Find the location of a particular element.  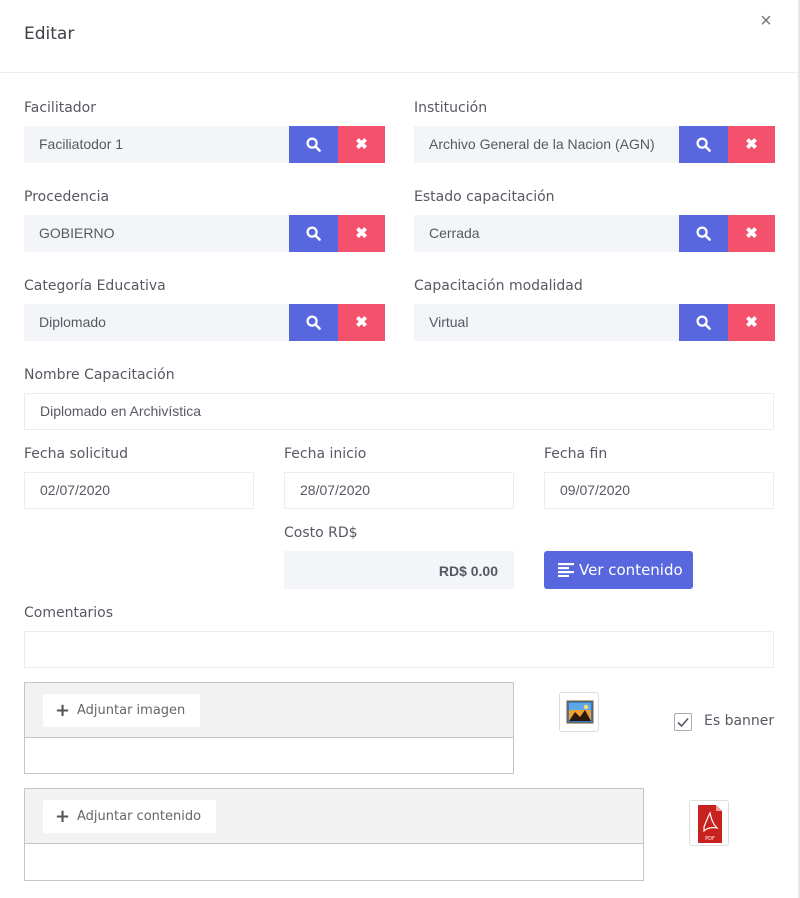

estado-label: Estado capacitación is located at coordinates (484, 197).